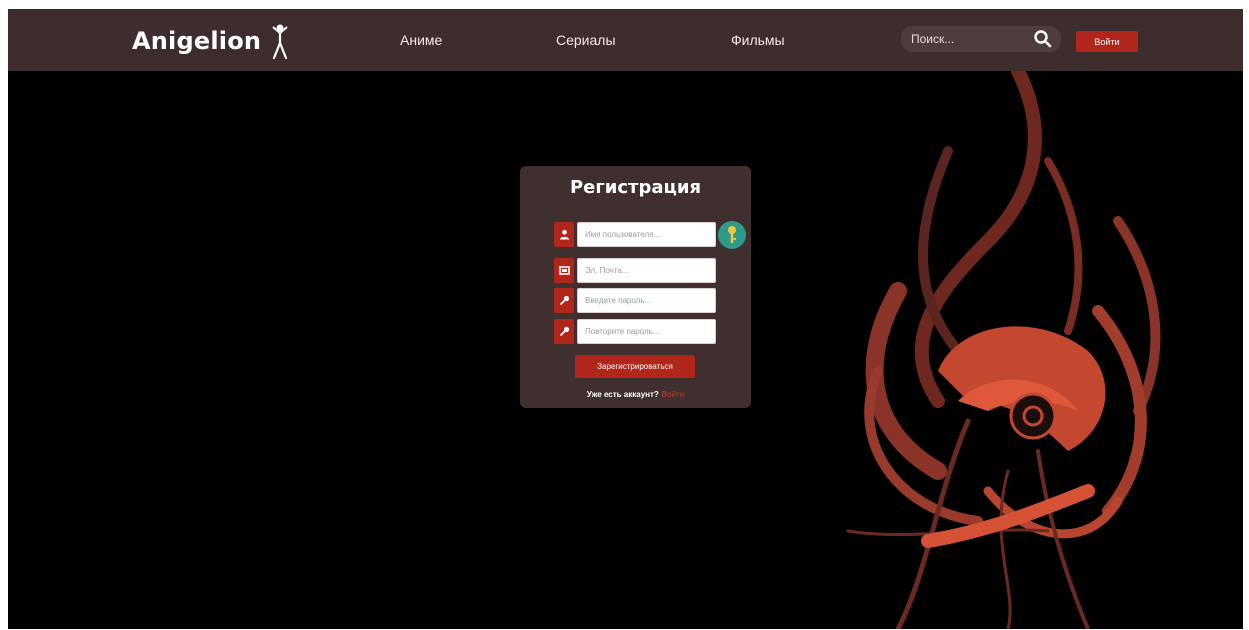 This screenshot has width=1249, height=630. I want to click on logo: Anigelion, so click(211, 41).